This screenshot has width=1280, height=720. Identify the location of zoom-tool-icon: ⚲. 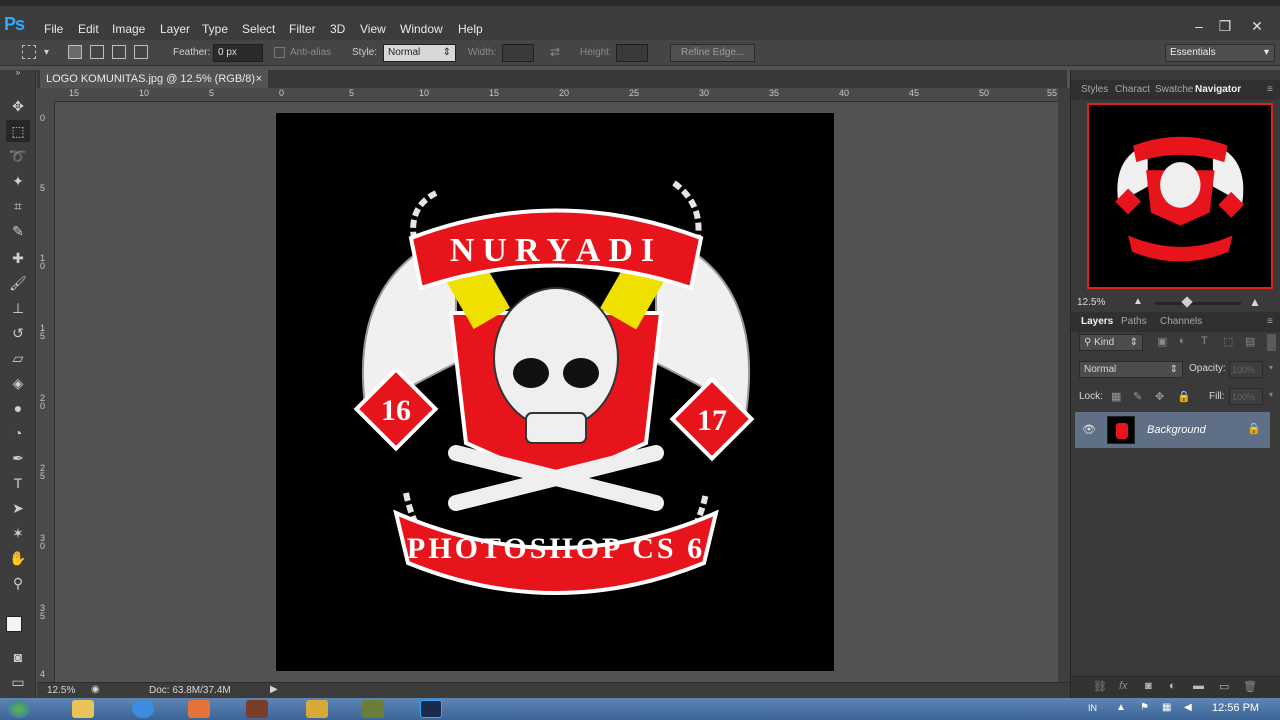
(18, 583).